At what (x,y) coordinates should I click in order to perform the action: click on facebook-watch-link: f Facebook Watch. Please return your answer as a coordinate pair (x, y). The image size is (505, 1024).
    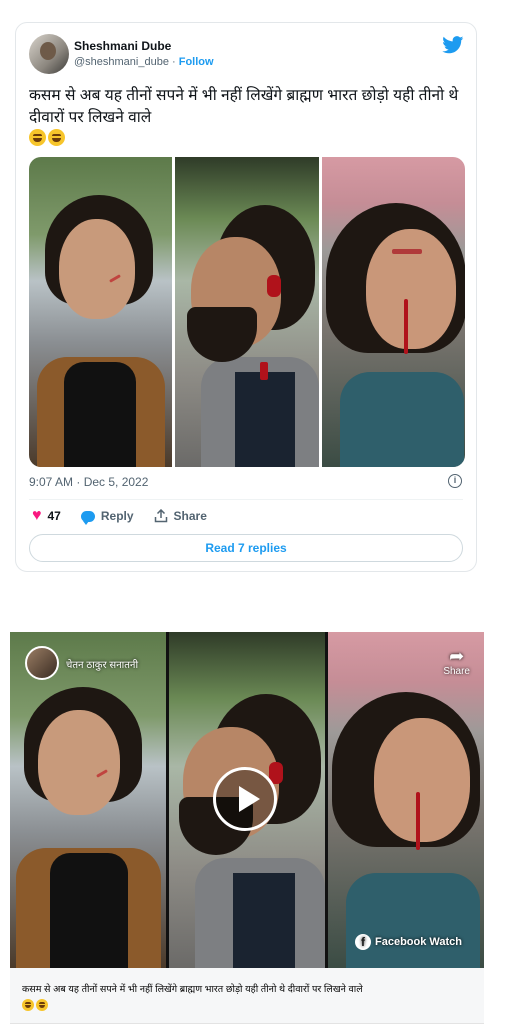
    Looking at the image, I should click on (408, 942).